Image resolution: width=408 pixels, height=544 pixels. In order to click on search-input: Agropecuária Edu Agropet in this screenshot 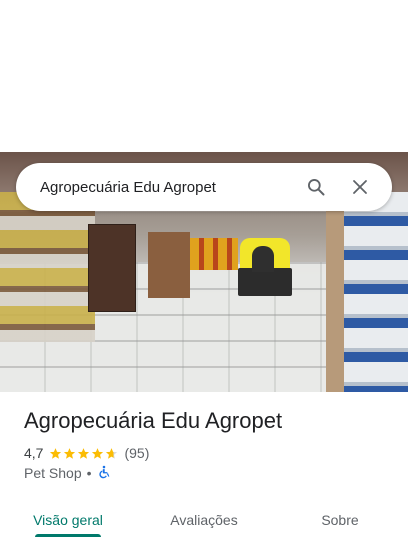, I will do `click(165, 187)`.